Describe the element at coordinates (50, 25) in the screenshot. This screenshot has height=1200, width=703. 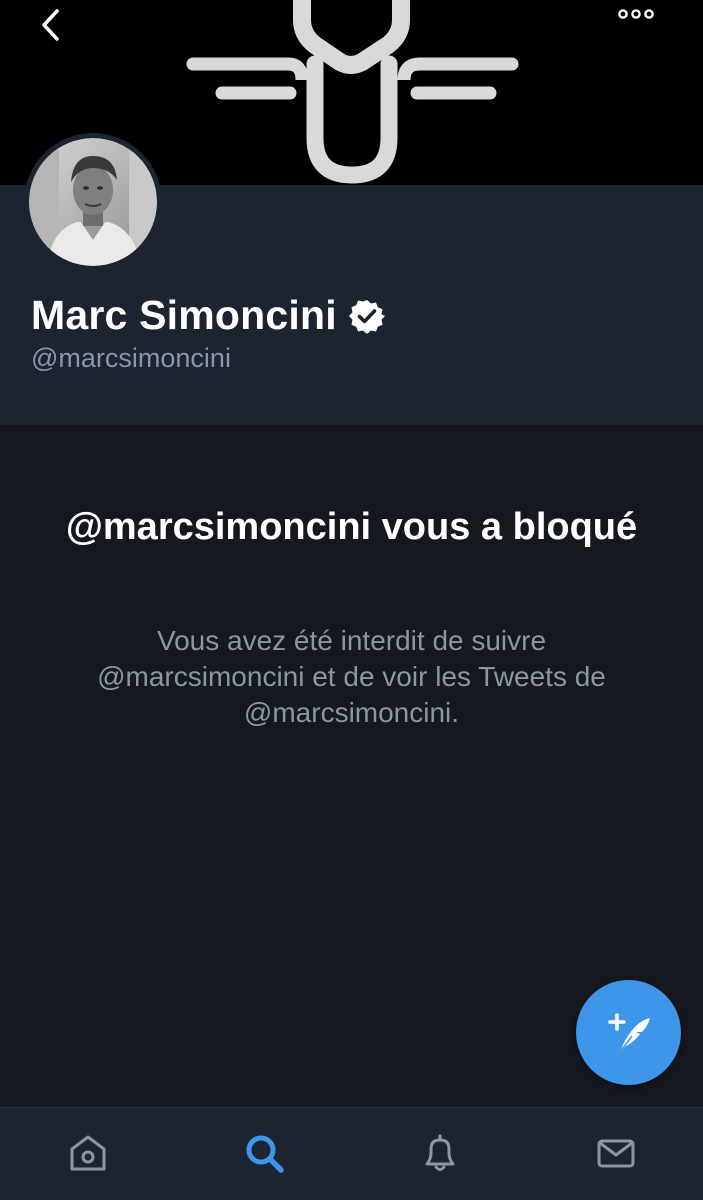
I see `chevron-left-icon` at that location.